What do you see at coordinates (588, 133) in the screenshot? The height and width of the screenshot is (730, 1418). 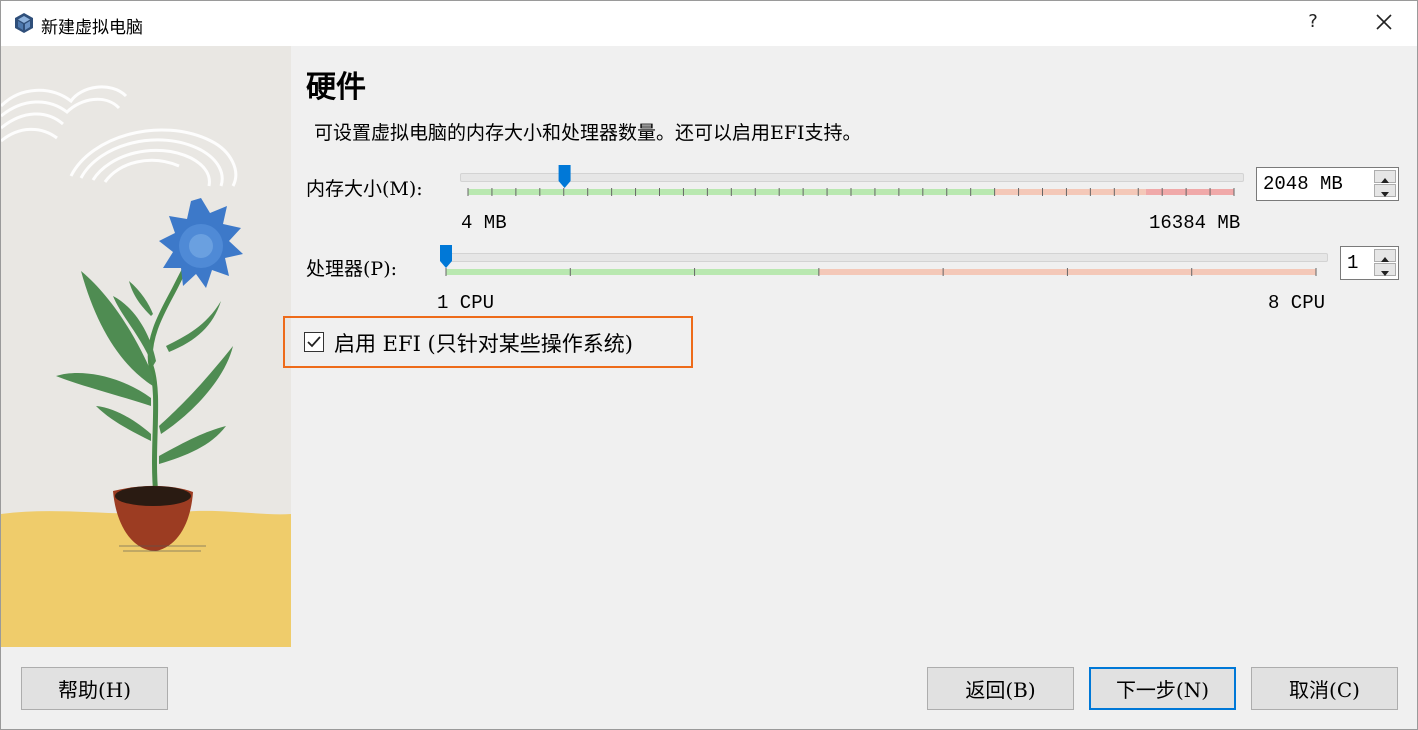 I see `page-description: 可设置虚拟电脑的内存大小和处理器数量。还可以启用EFI支持。` at bounding box center [588, 133].